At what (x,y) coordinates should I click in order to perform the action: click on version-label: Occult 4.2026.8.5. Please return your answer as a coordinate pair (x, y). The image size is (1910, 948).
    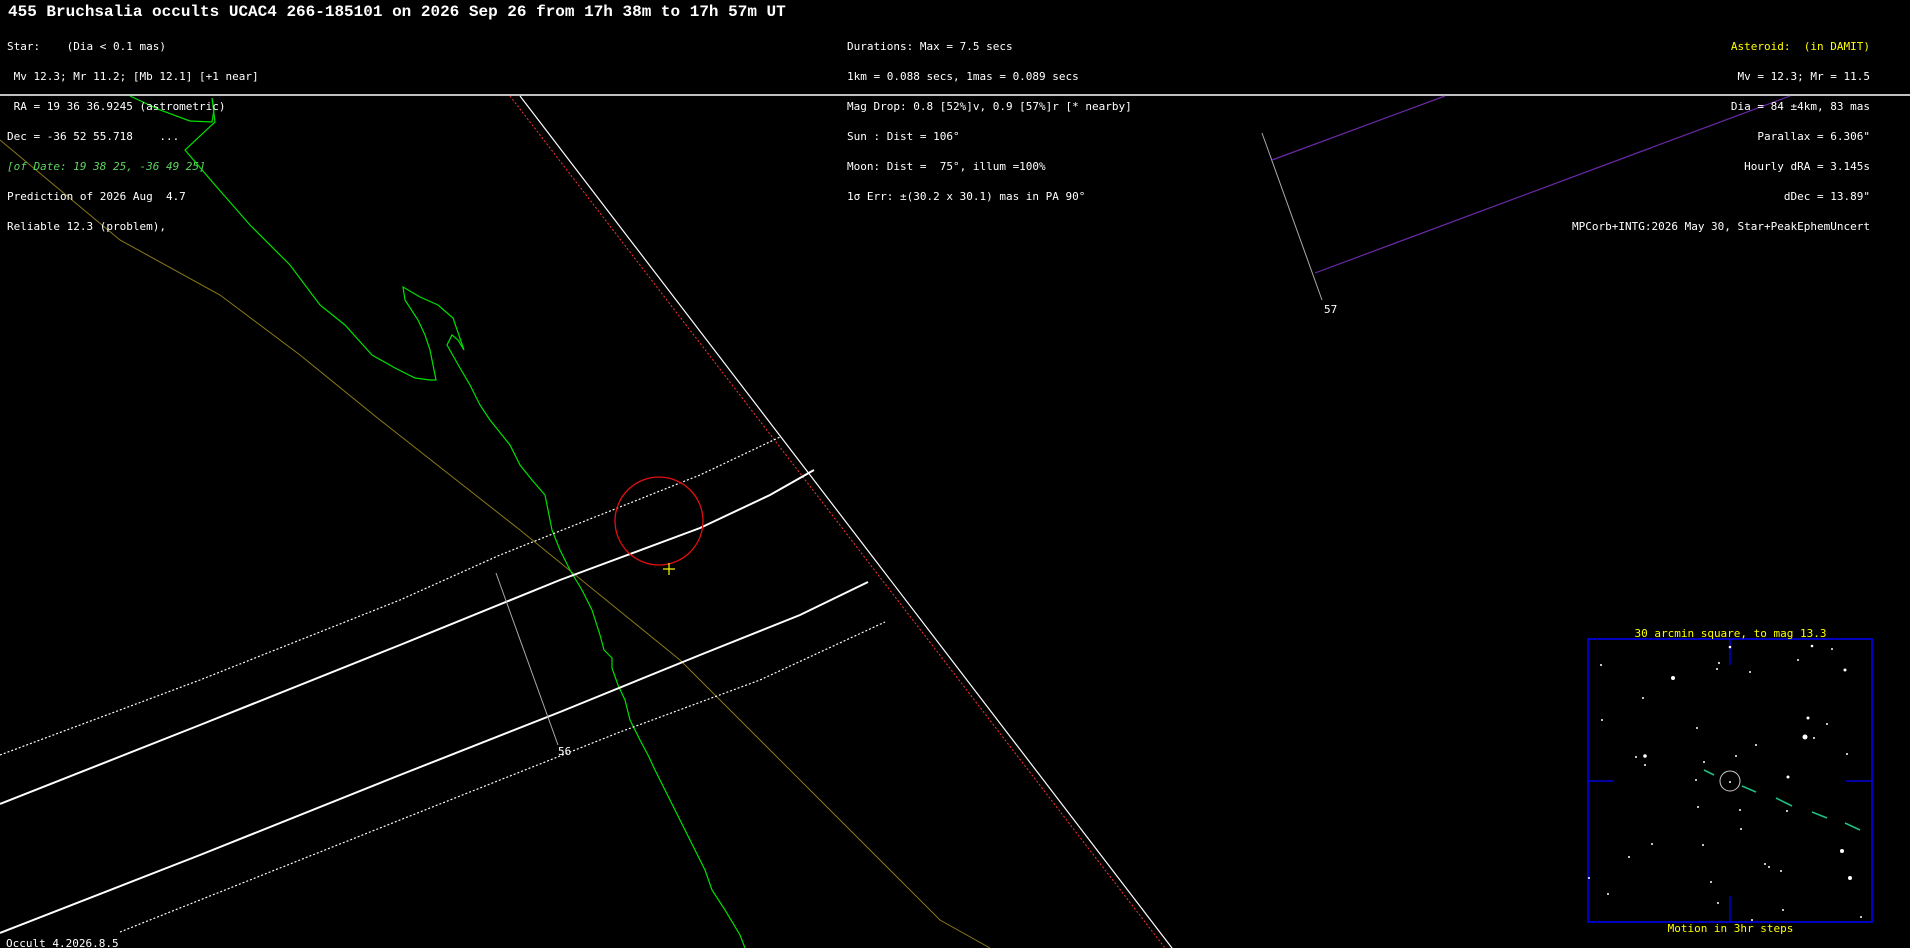
    Looking at the image, I should click on (62, 942).